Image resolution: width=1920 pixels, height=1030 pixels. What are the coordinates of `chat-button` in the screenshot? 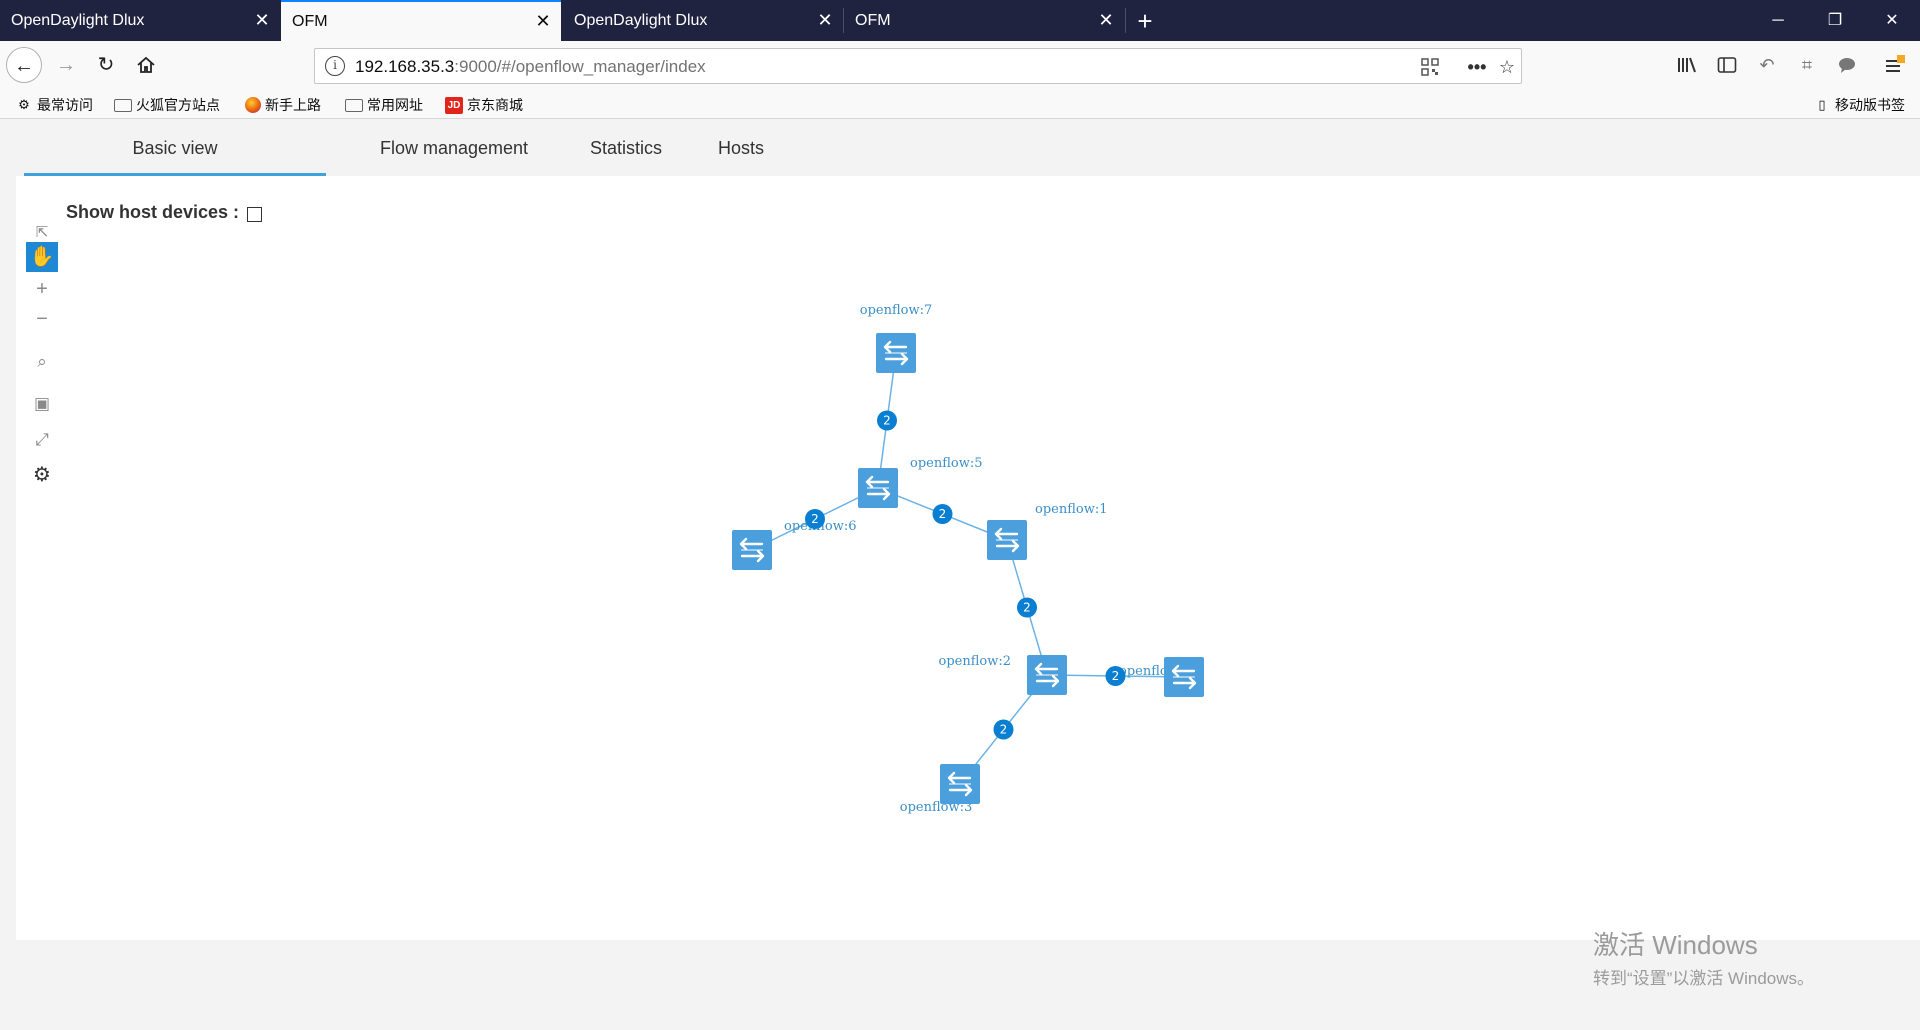 It's located at (1847, 65).